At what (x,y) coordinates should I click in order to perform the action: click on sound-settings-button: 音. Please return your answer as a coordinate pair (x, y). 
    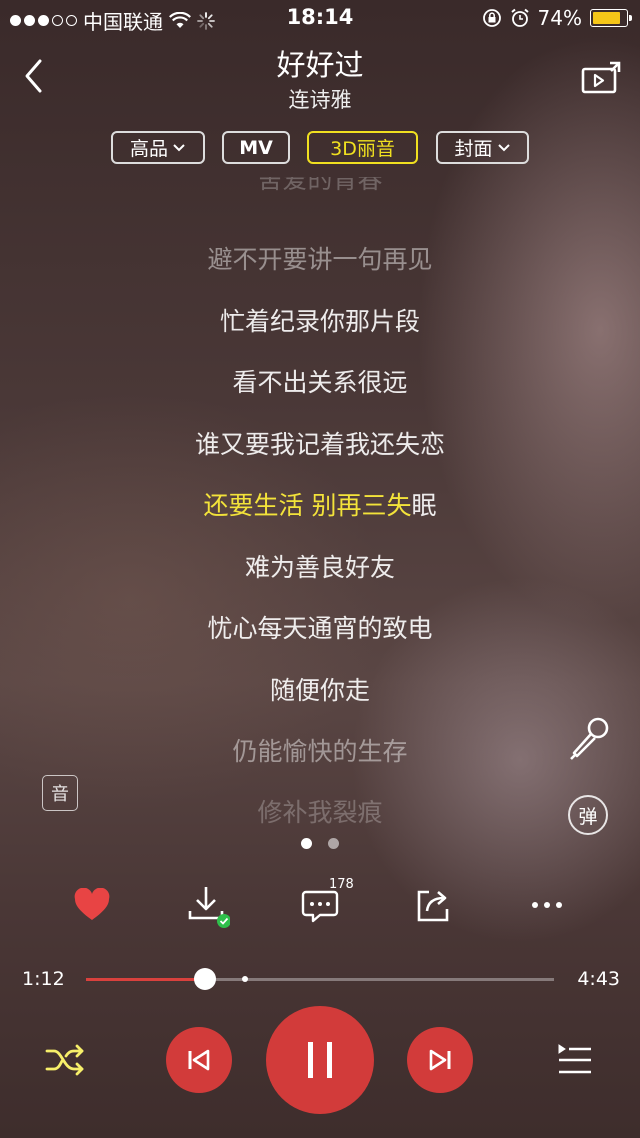
    Looking at the image, I should click on (60, 793).